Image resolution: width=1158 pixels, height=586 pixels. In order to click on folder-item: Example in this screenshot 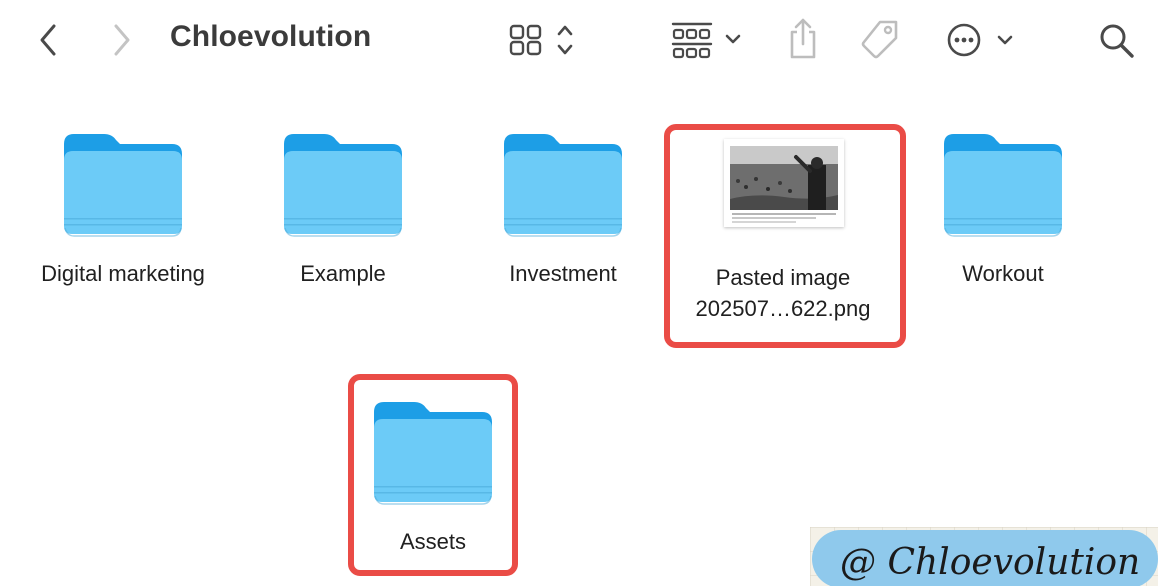, I will do `click(343, 210)`.